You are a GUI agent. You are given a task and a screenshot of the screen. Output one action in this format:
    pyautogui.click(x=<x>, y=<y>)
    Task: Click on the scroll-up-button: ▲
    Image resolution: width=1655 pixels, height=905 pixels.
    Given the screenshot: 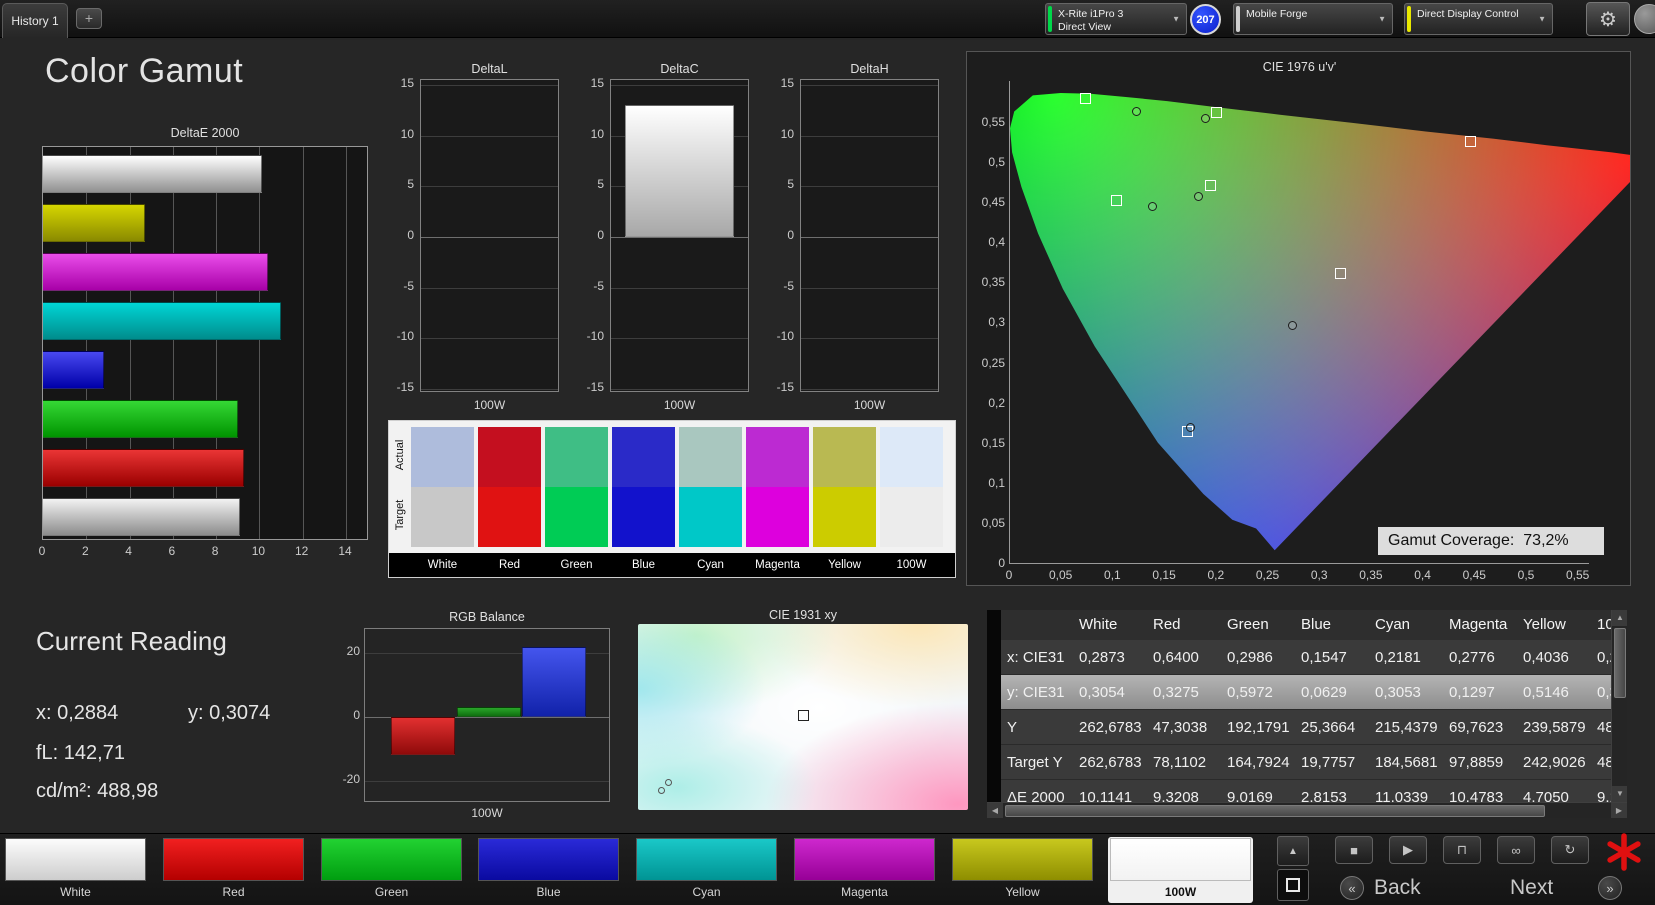 What is the action you would take?
    pyautogui.click(x=1619, y=618)
    